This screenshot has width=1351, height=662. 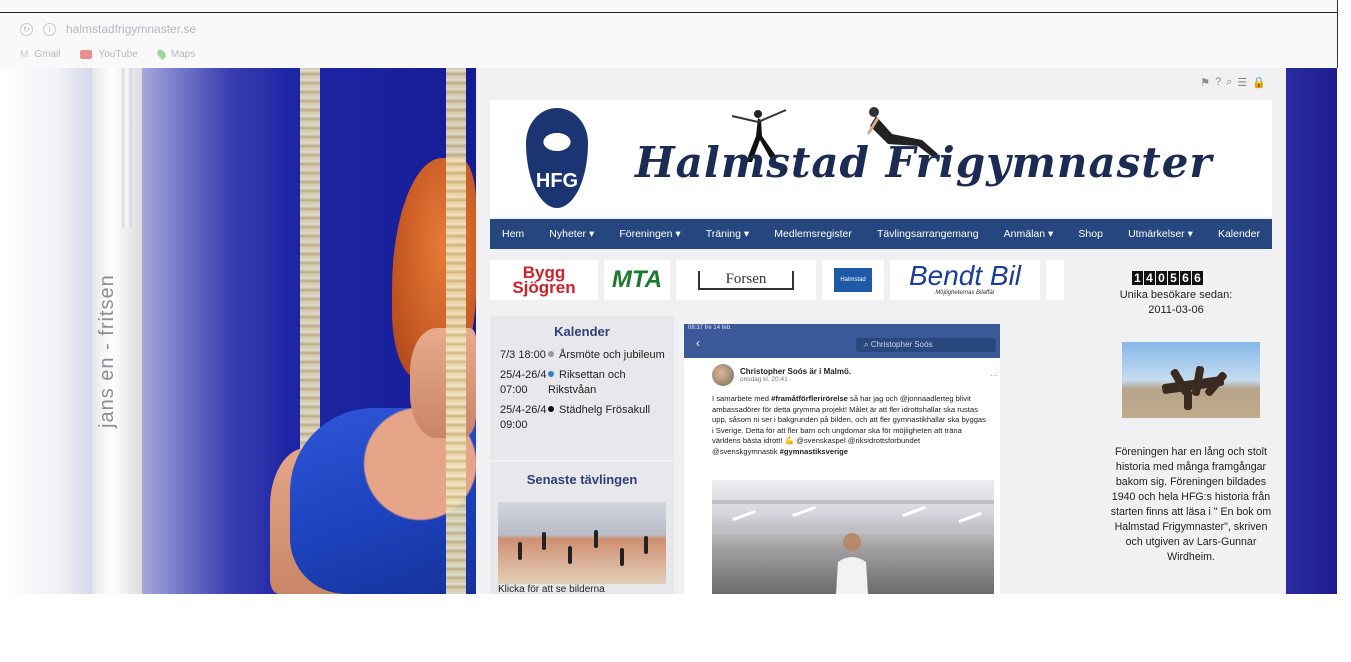 I want to click on post-text-part: I samarbete med, so click(x=742, y=398).